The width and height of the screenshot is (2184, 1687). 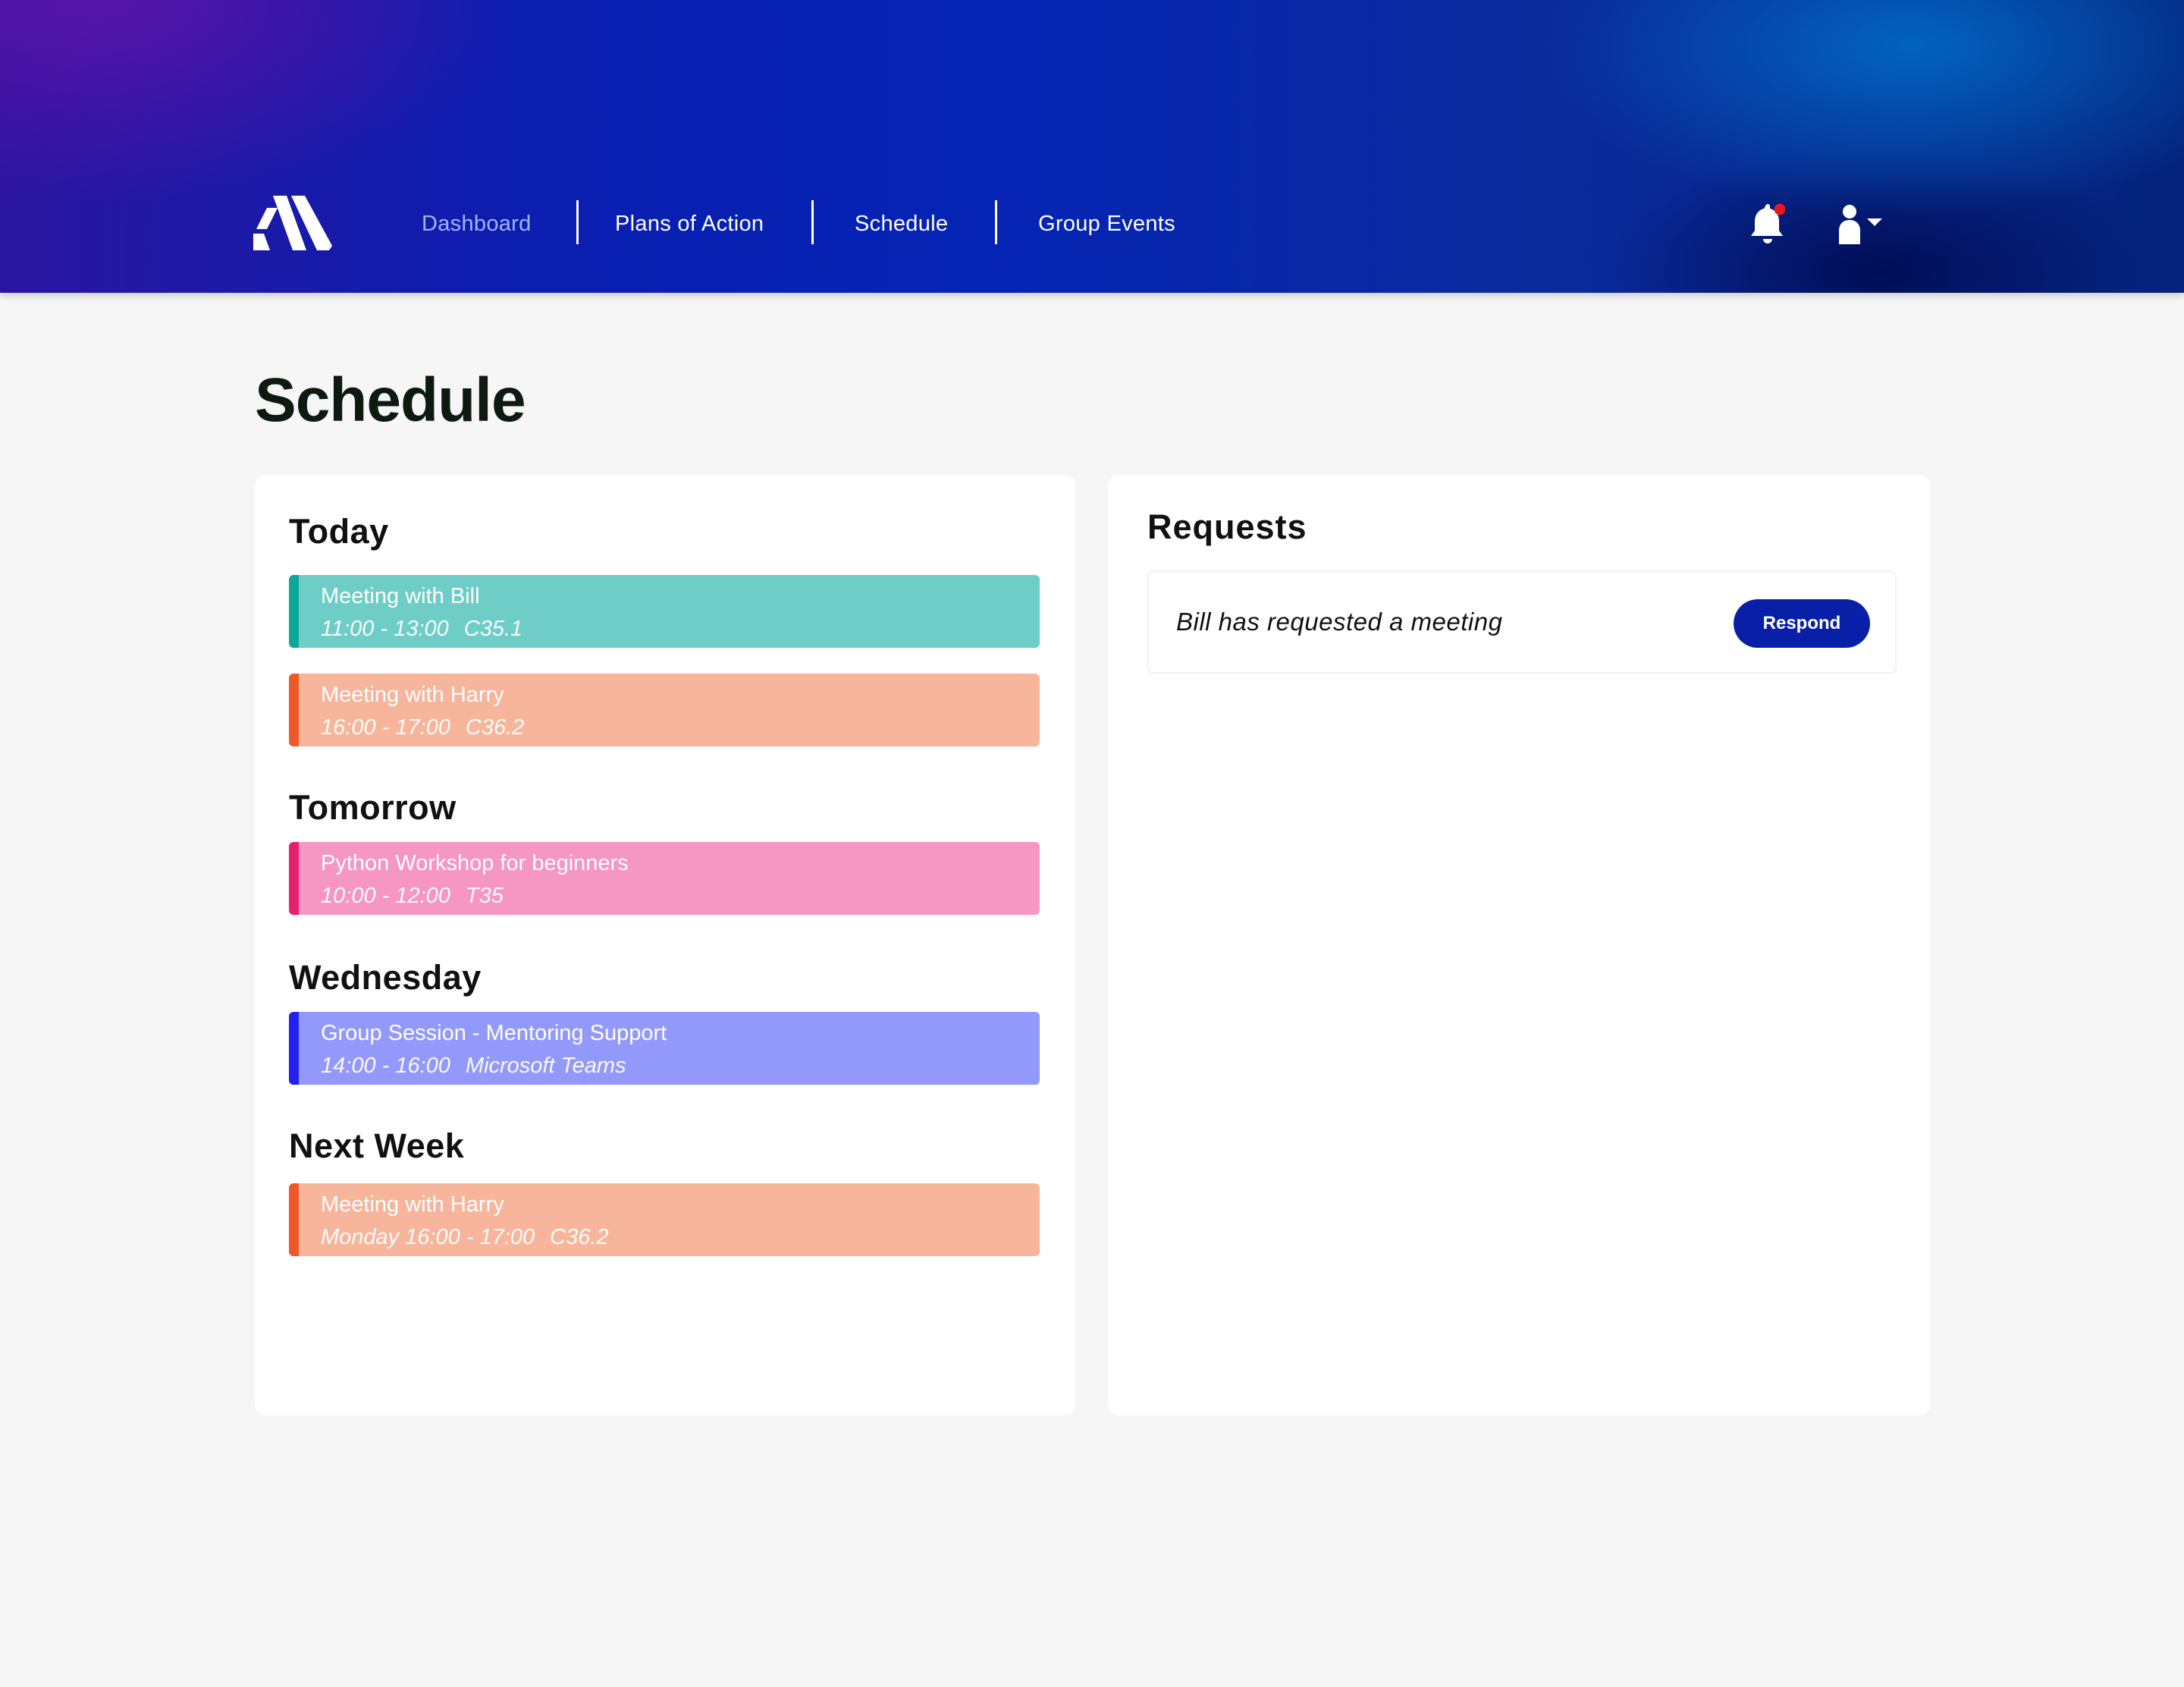 What do you see at coordinates (385, 727) in the screenshot?
I see `event-time: 16:00 - 17:00` at bounding box center [385, 727].